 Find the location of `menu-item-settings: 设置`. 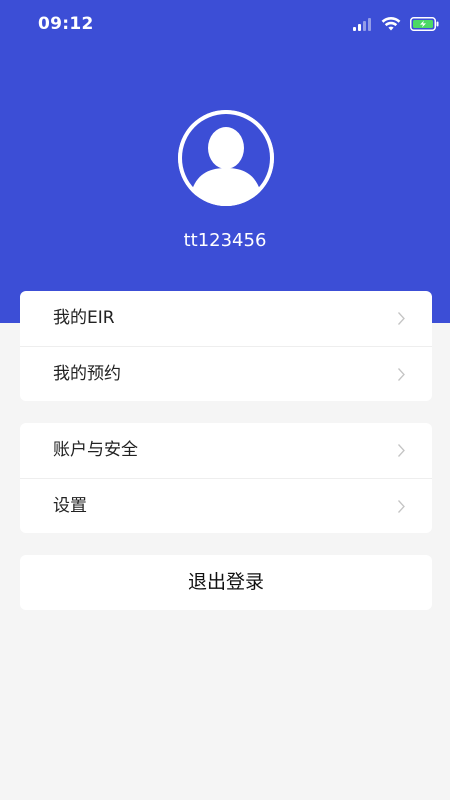

menu-item-settings: 设置 is located at coordinates (226, 505).